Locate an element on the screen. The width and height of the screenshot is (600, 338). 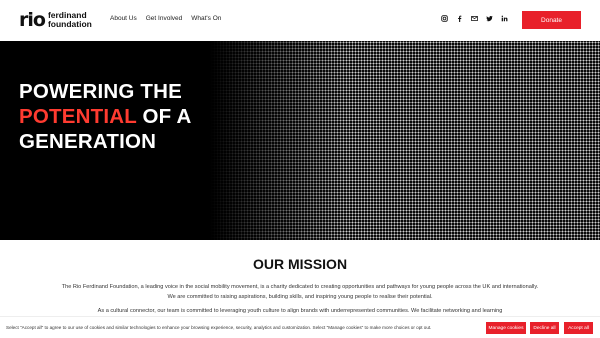
logo: rio ferdinand foundation is located at coordinates (55, 20).